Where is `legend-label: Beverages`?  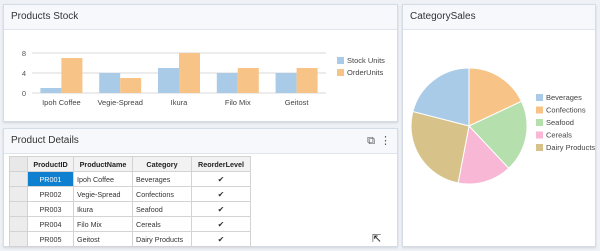 legend-label: Beverages is located at coordinates (564, 97).